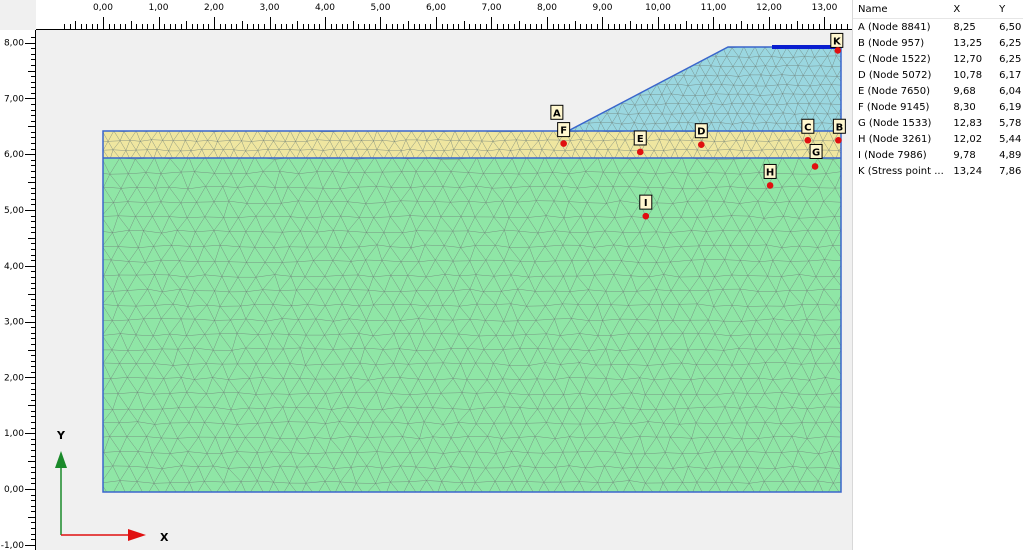  I want to click on y-tick-label: 0,00, so click(14, 490).